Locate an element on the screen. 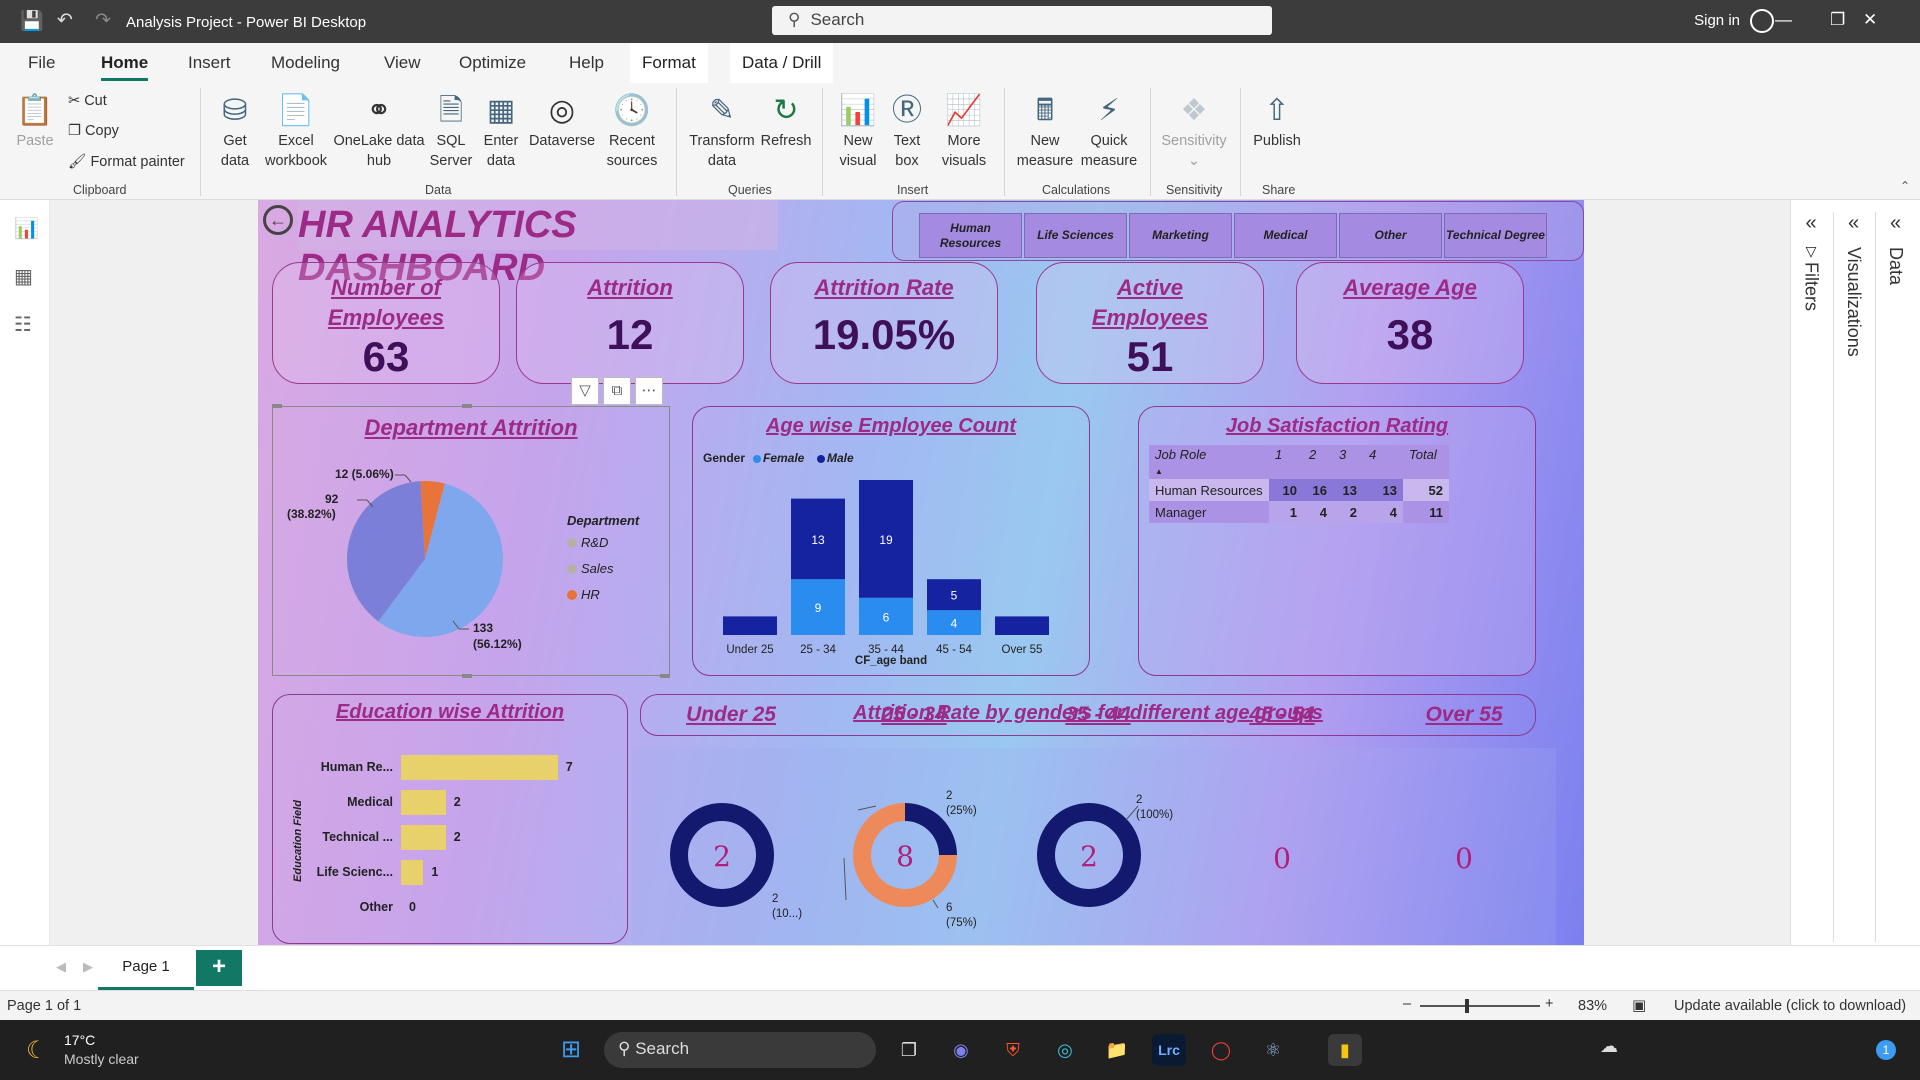 The image size is (1920, 1080). power-bi-icon: ▮ is located at coordinates (1345, 1050).